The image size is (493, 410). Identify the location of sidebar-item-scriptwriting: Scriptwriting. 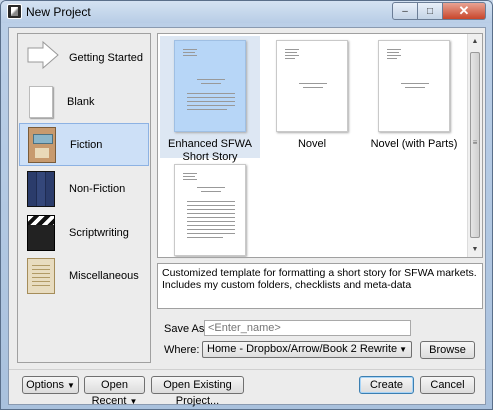
(84, 232).